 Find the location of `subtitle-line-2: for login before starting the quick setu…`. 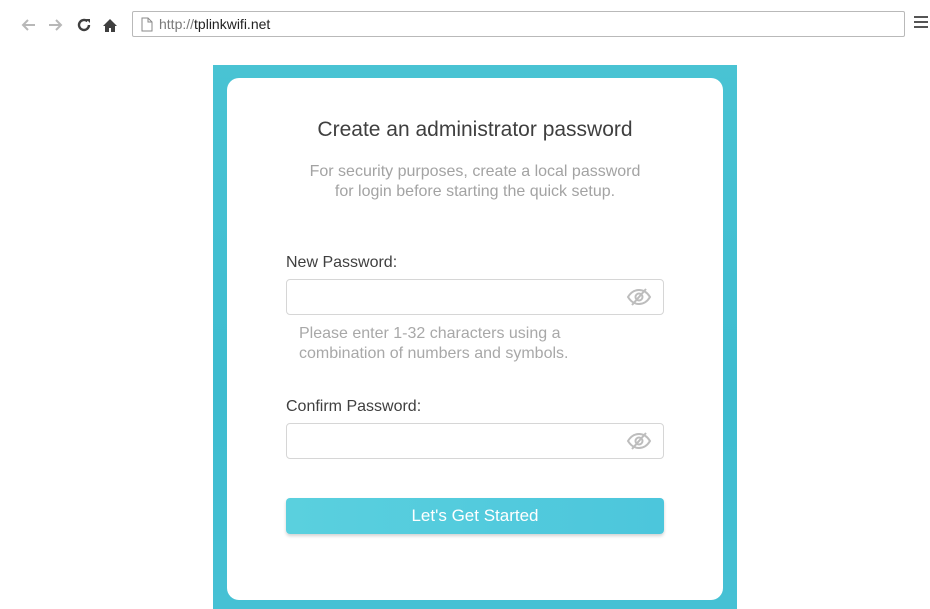

subtitle-line-2: for login before starting the quick setu… is located at coordinates (475, 191).